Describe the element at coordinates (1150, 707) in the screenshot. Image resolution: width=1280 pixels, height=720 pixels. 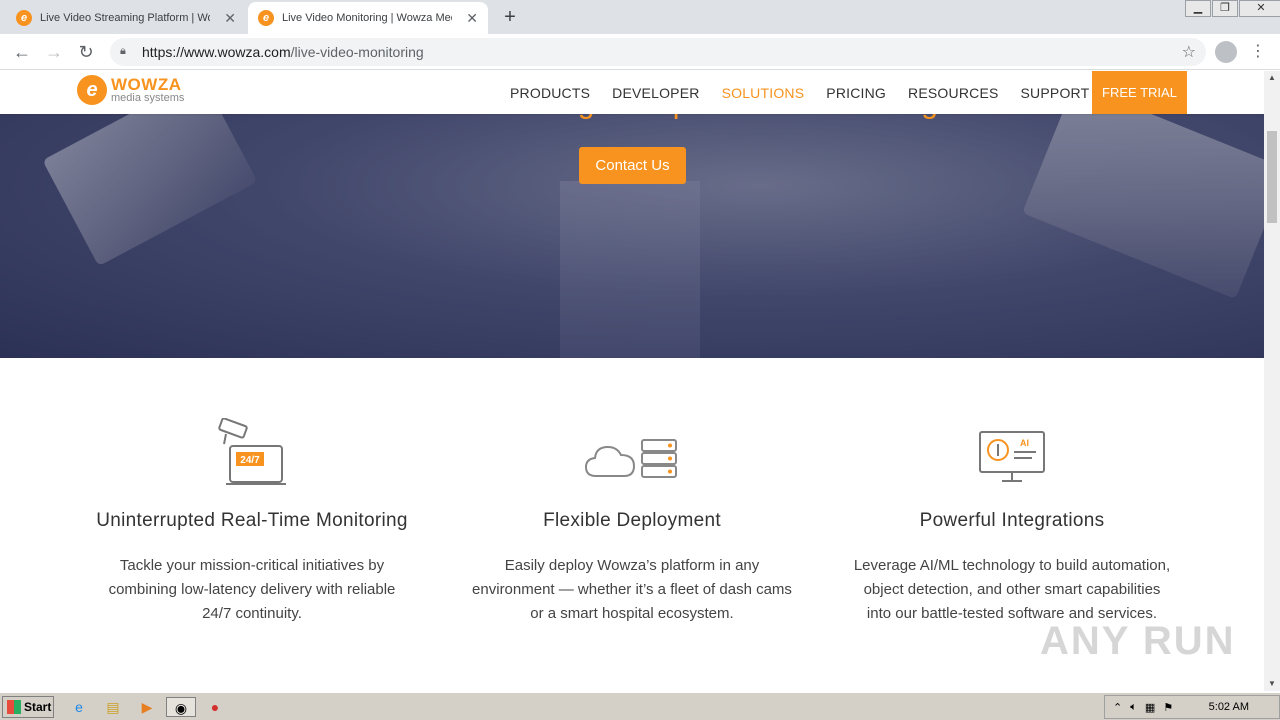
I see `network-icon: ▦` at that location.